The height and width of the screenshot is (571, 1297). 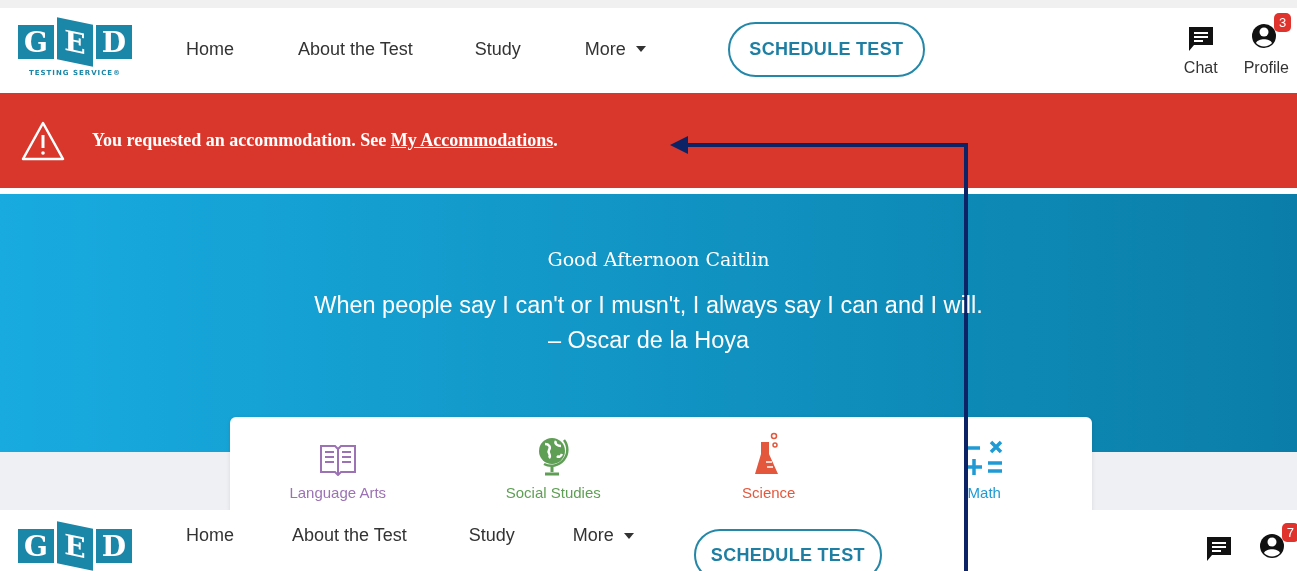 I want to click on quote-text: When people say I can't or I musn't, I always say I can and I will., so click(x=648, y=305).